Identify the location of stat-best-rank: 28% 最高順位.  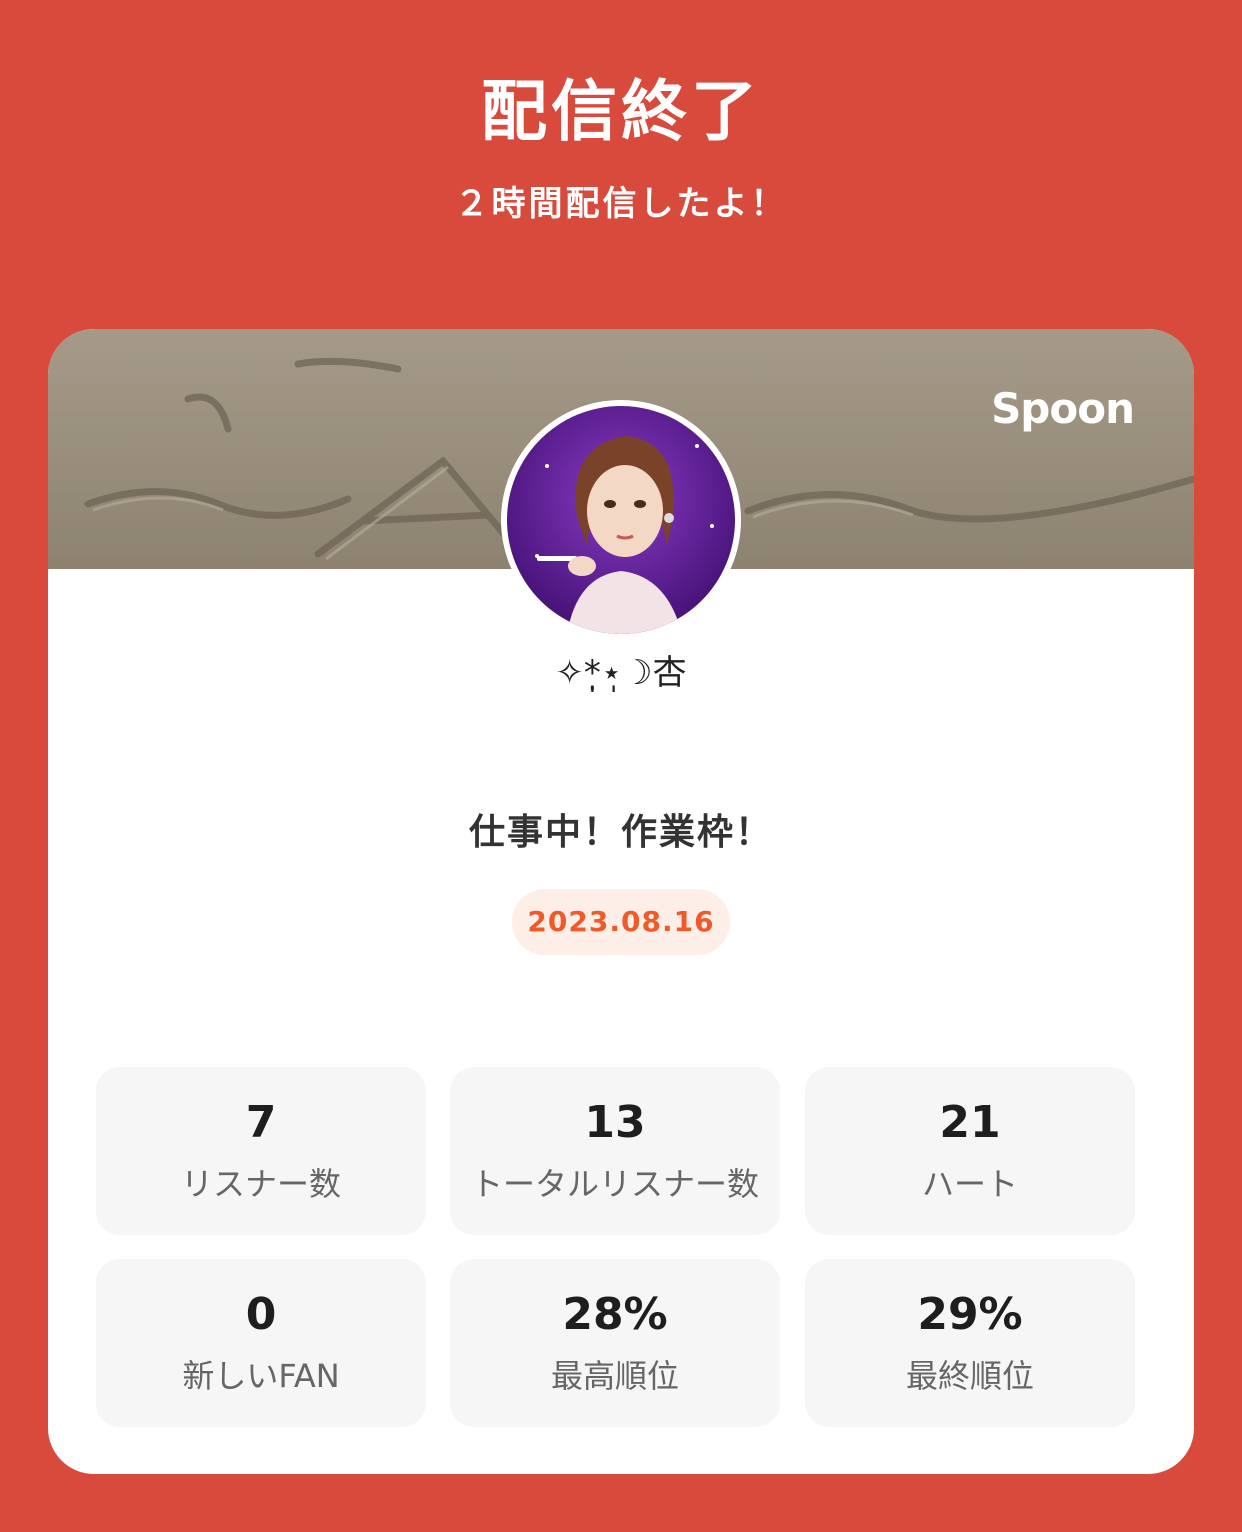
(615, 1343).